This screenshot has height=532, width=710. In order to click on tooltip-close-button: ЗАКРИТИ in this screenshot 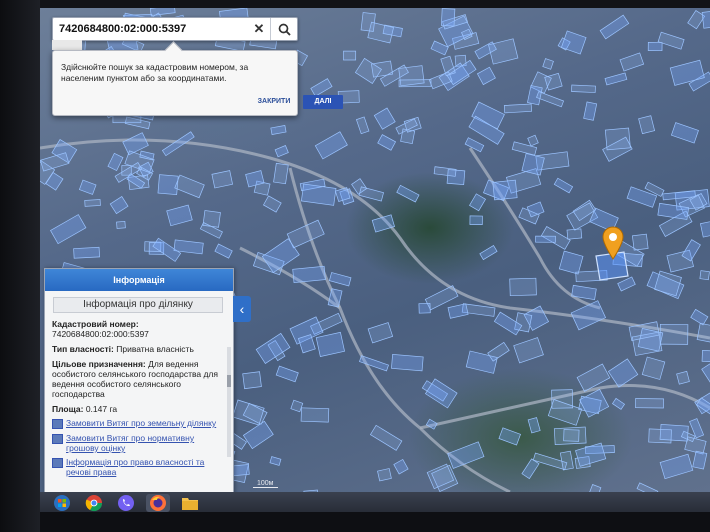, I will do `click(274, 102)`.